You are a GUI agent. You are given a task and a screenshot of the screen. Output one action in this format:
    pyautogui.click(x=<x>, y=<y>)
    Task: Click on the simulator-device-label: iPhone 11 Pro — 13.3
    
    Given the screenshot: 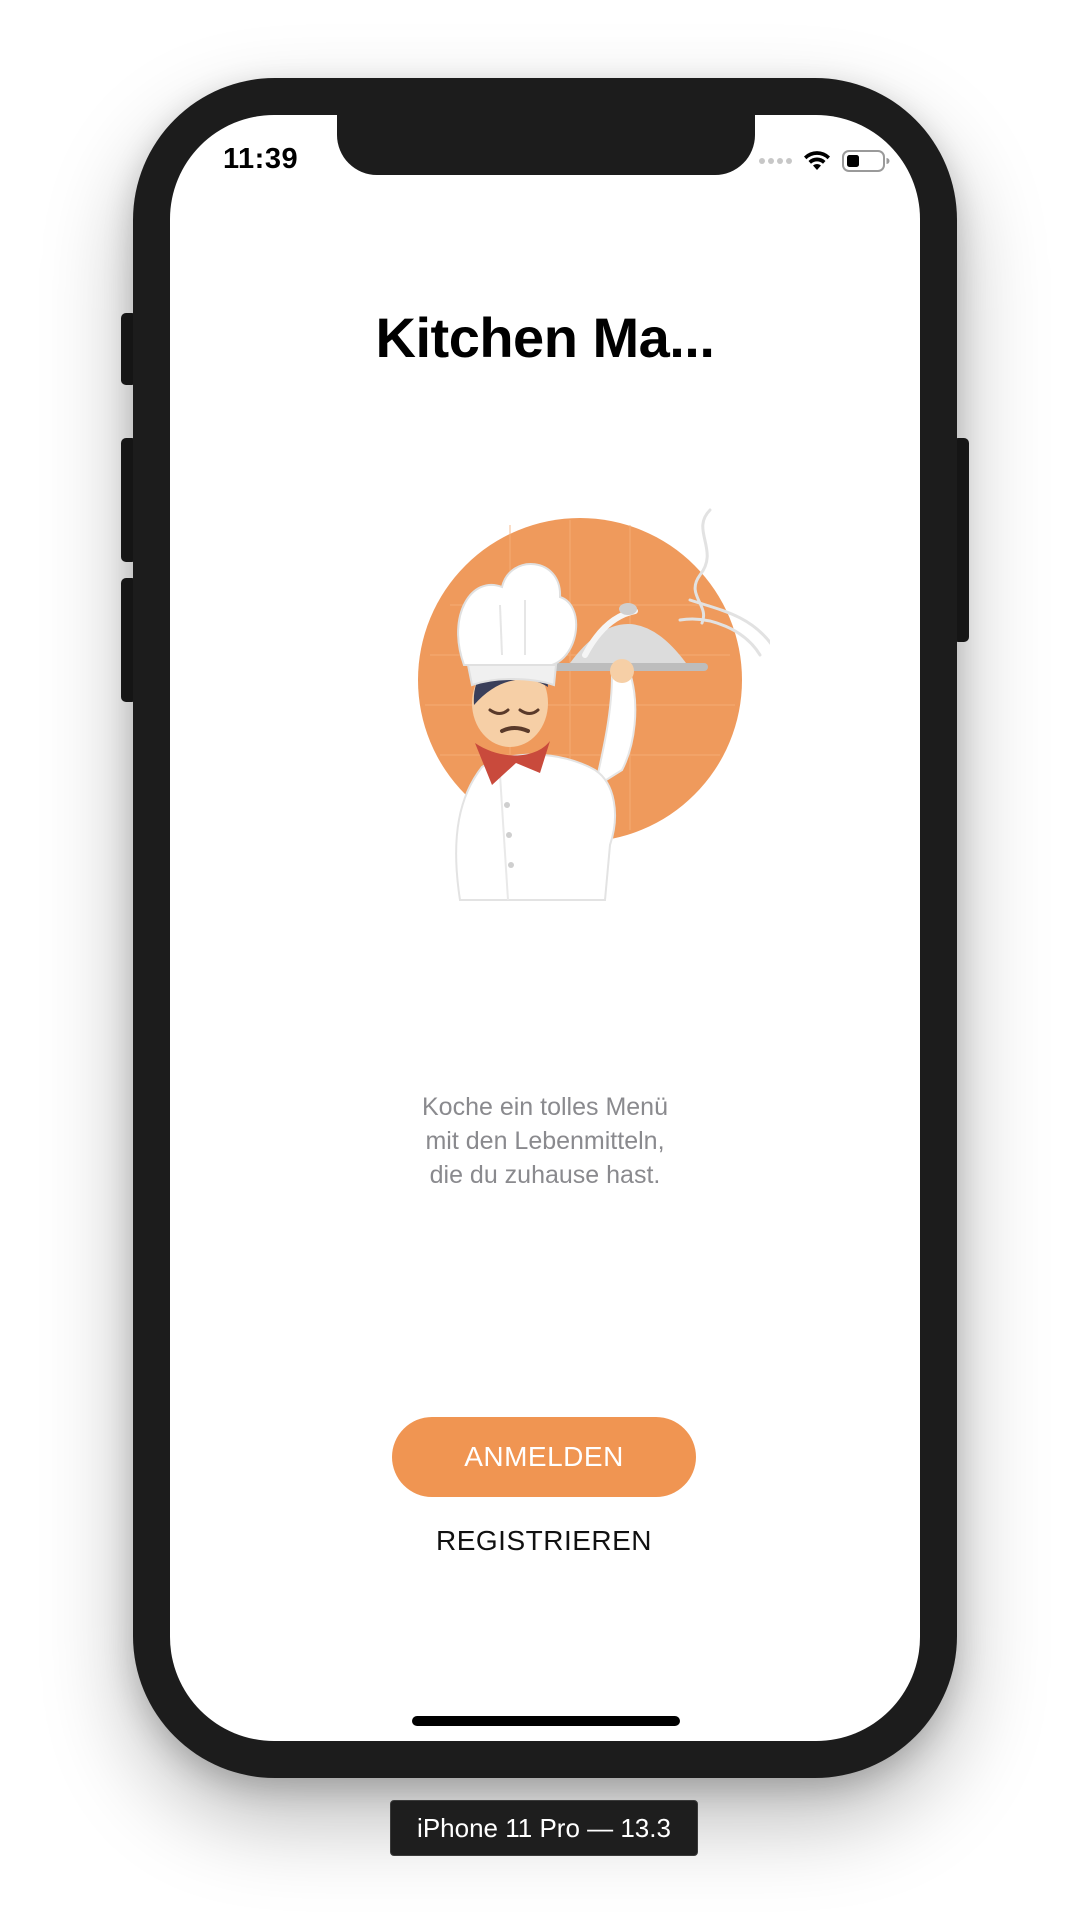 What is the action you would take?
    pyautogui.click(x=544, y=1828)
    